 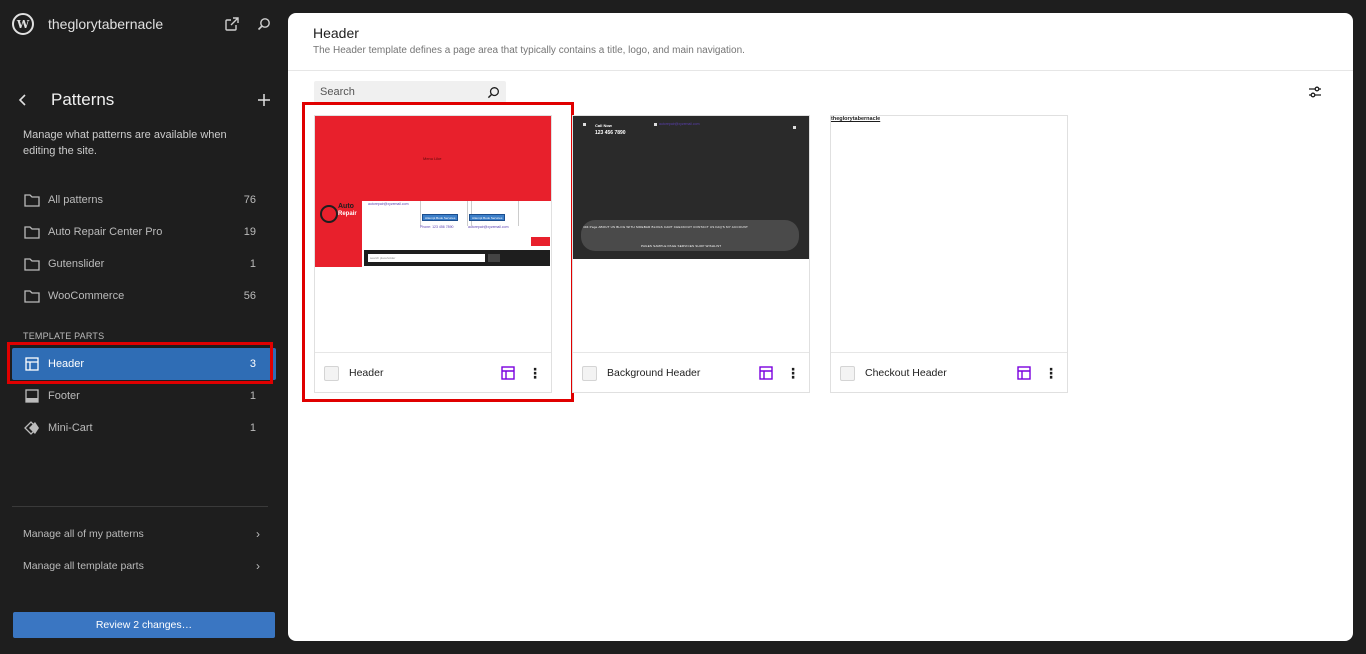 What do you see at coordinates (249, 200) in the screenshot?
I see `category-count: 76` at bounding box center [249, 200].